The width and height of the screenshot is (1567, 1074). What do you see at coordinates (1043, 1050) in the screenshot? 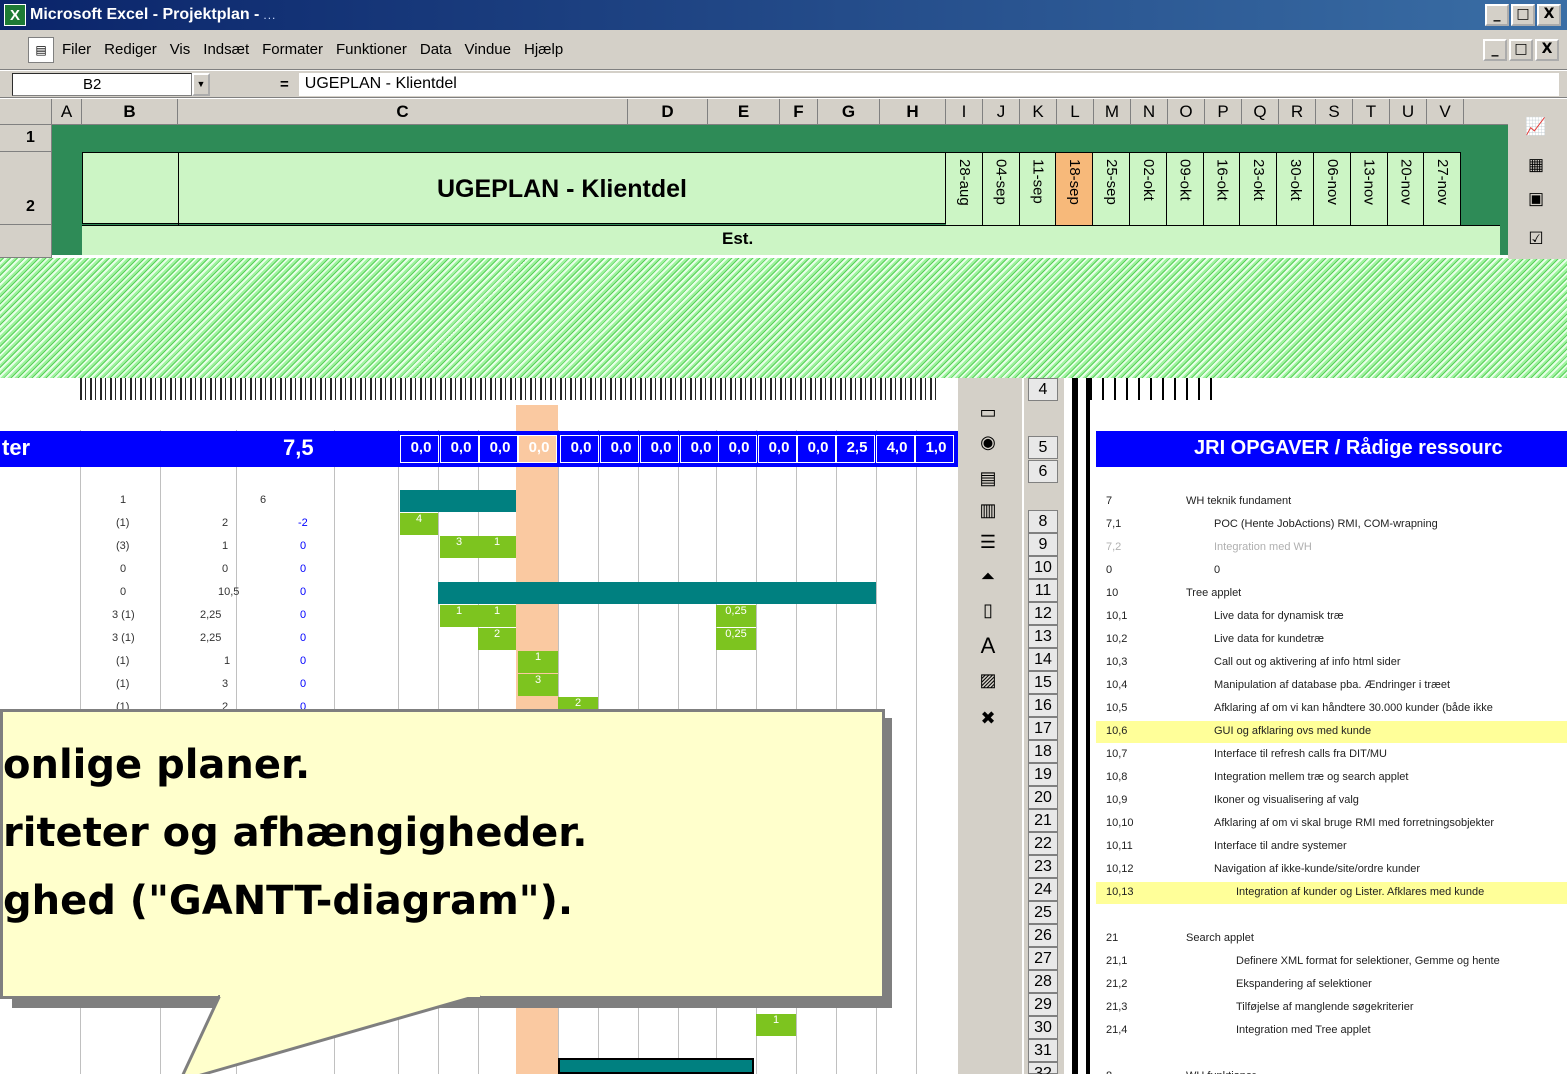
I see `row-number: 31` at bounding box center [1043, 1050].